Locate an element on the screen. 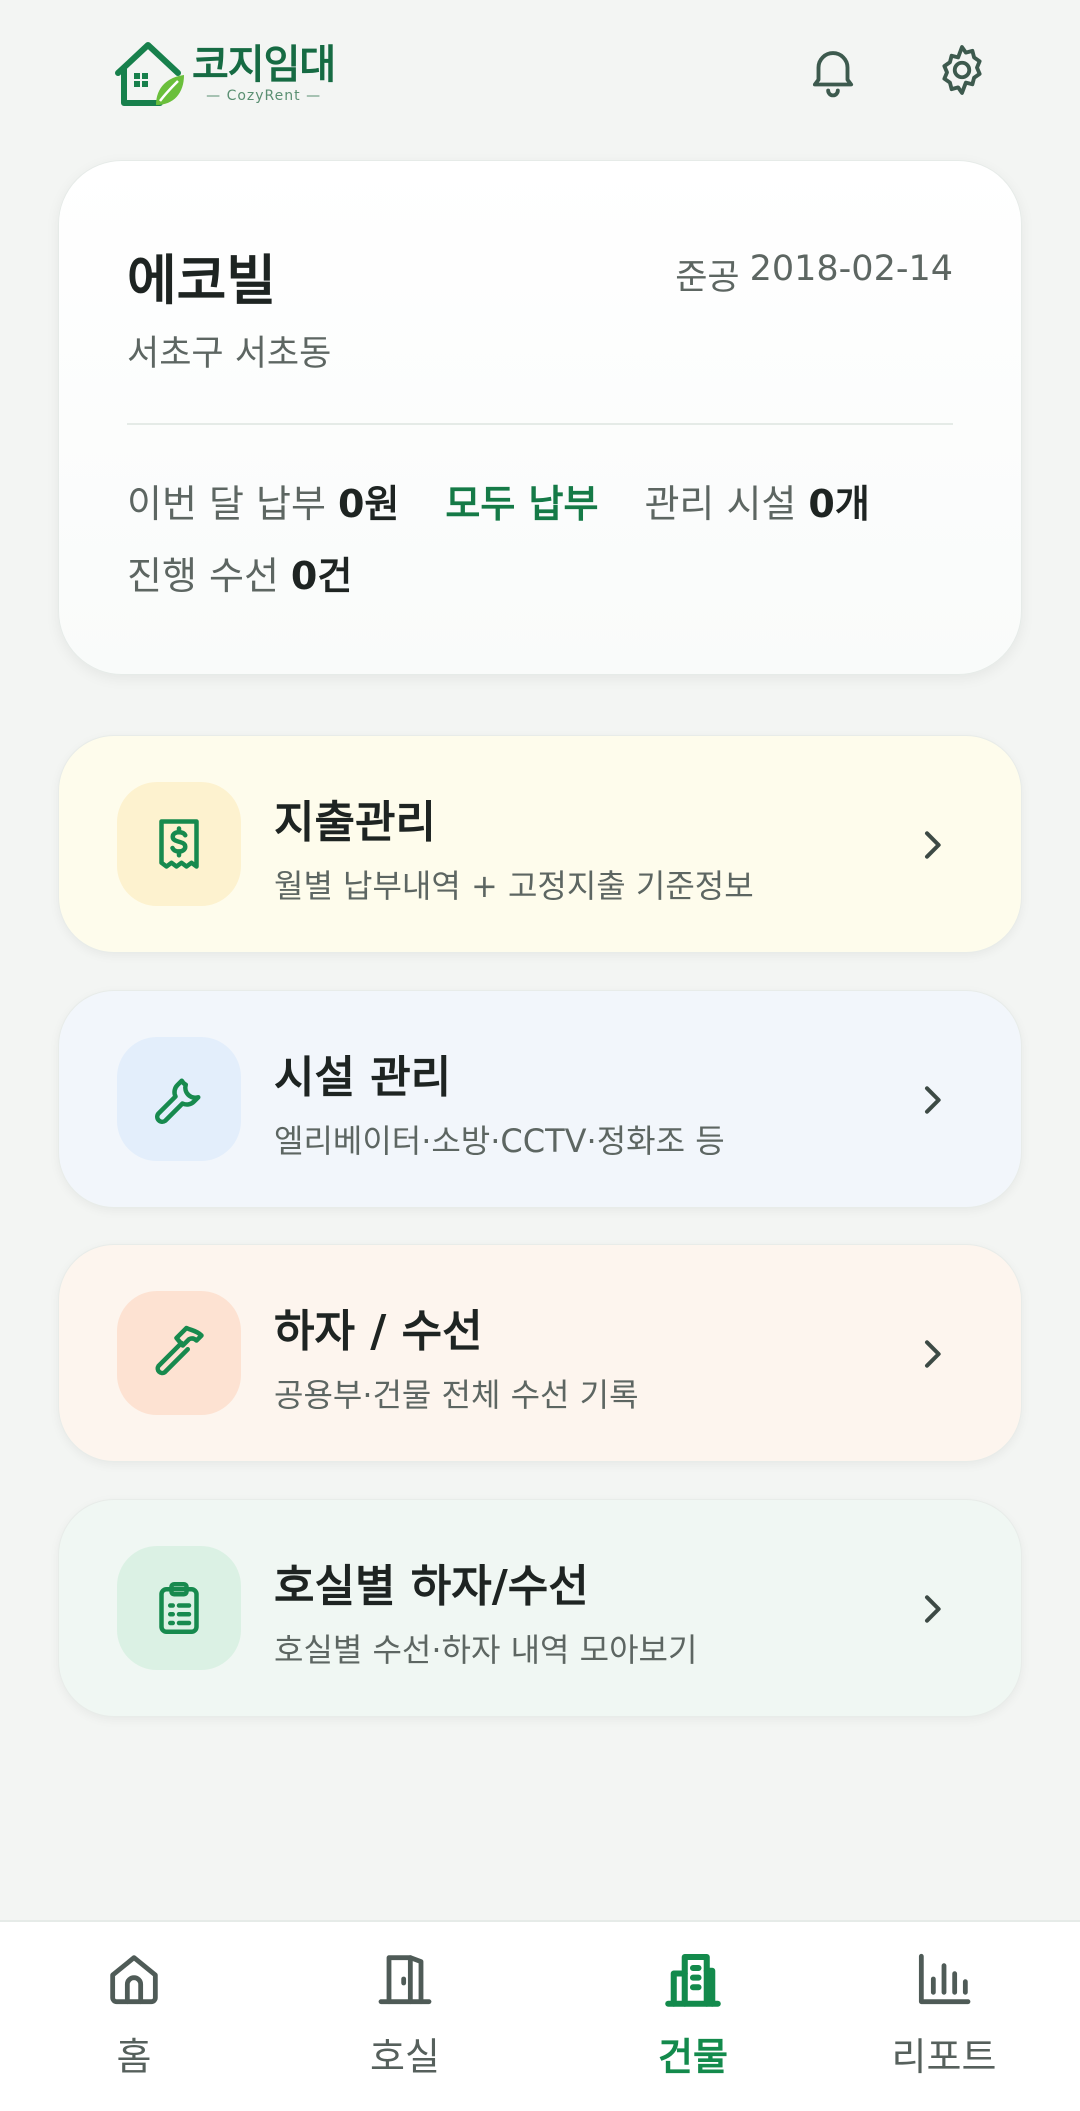 The image size is (1080, 2111). wrench-icon is located at coordinates (179, 1099).